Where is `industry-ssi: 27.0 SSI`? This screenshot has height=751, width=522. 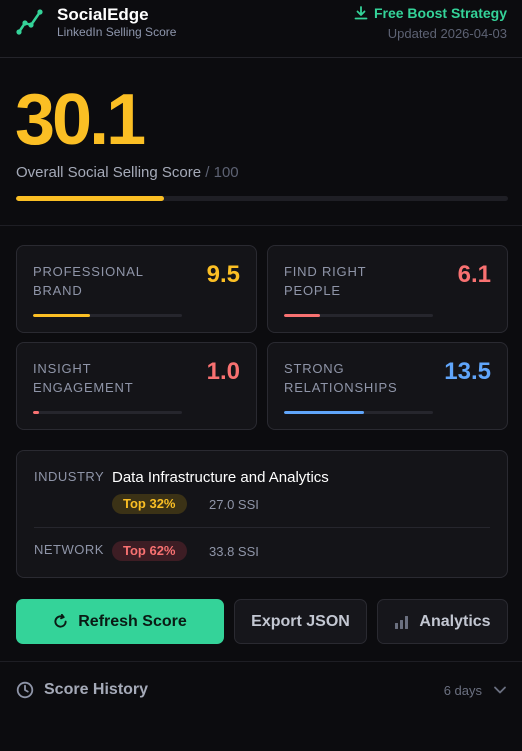
industry-ssi: 27.0 SSI is located at coordinates (234, 504).